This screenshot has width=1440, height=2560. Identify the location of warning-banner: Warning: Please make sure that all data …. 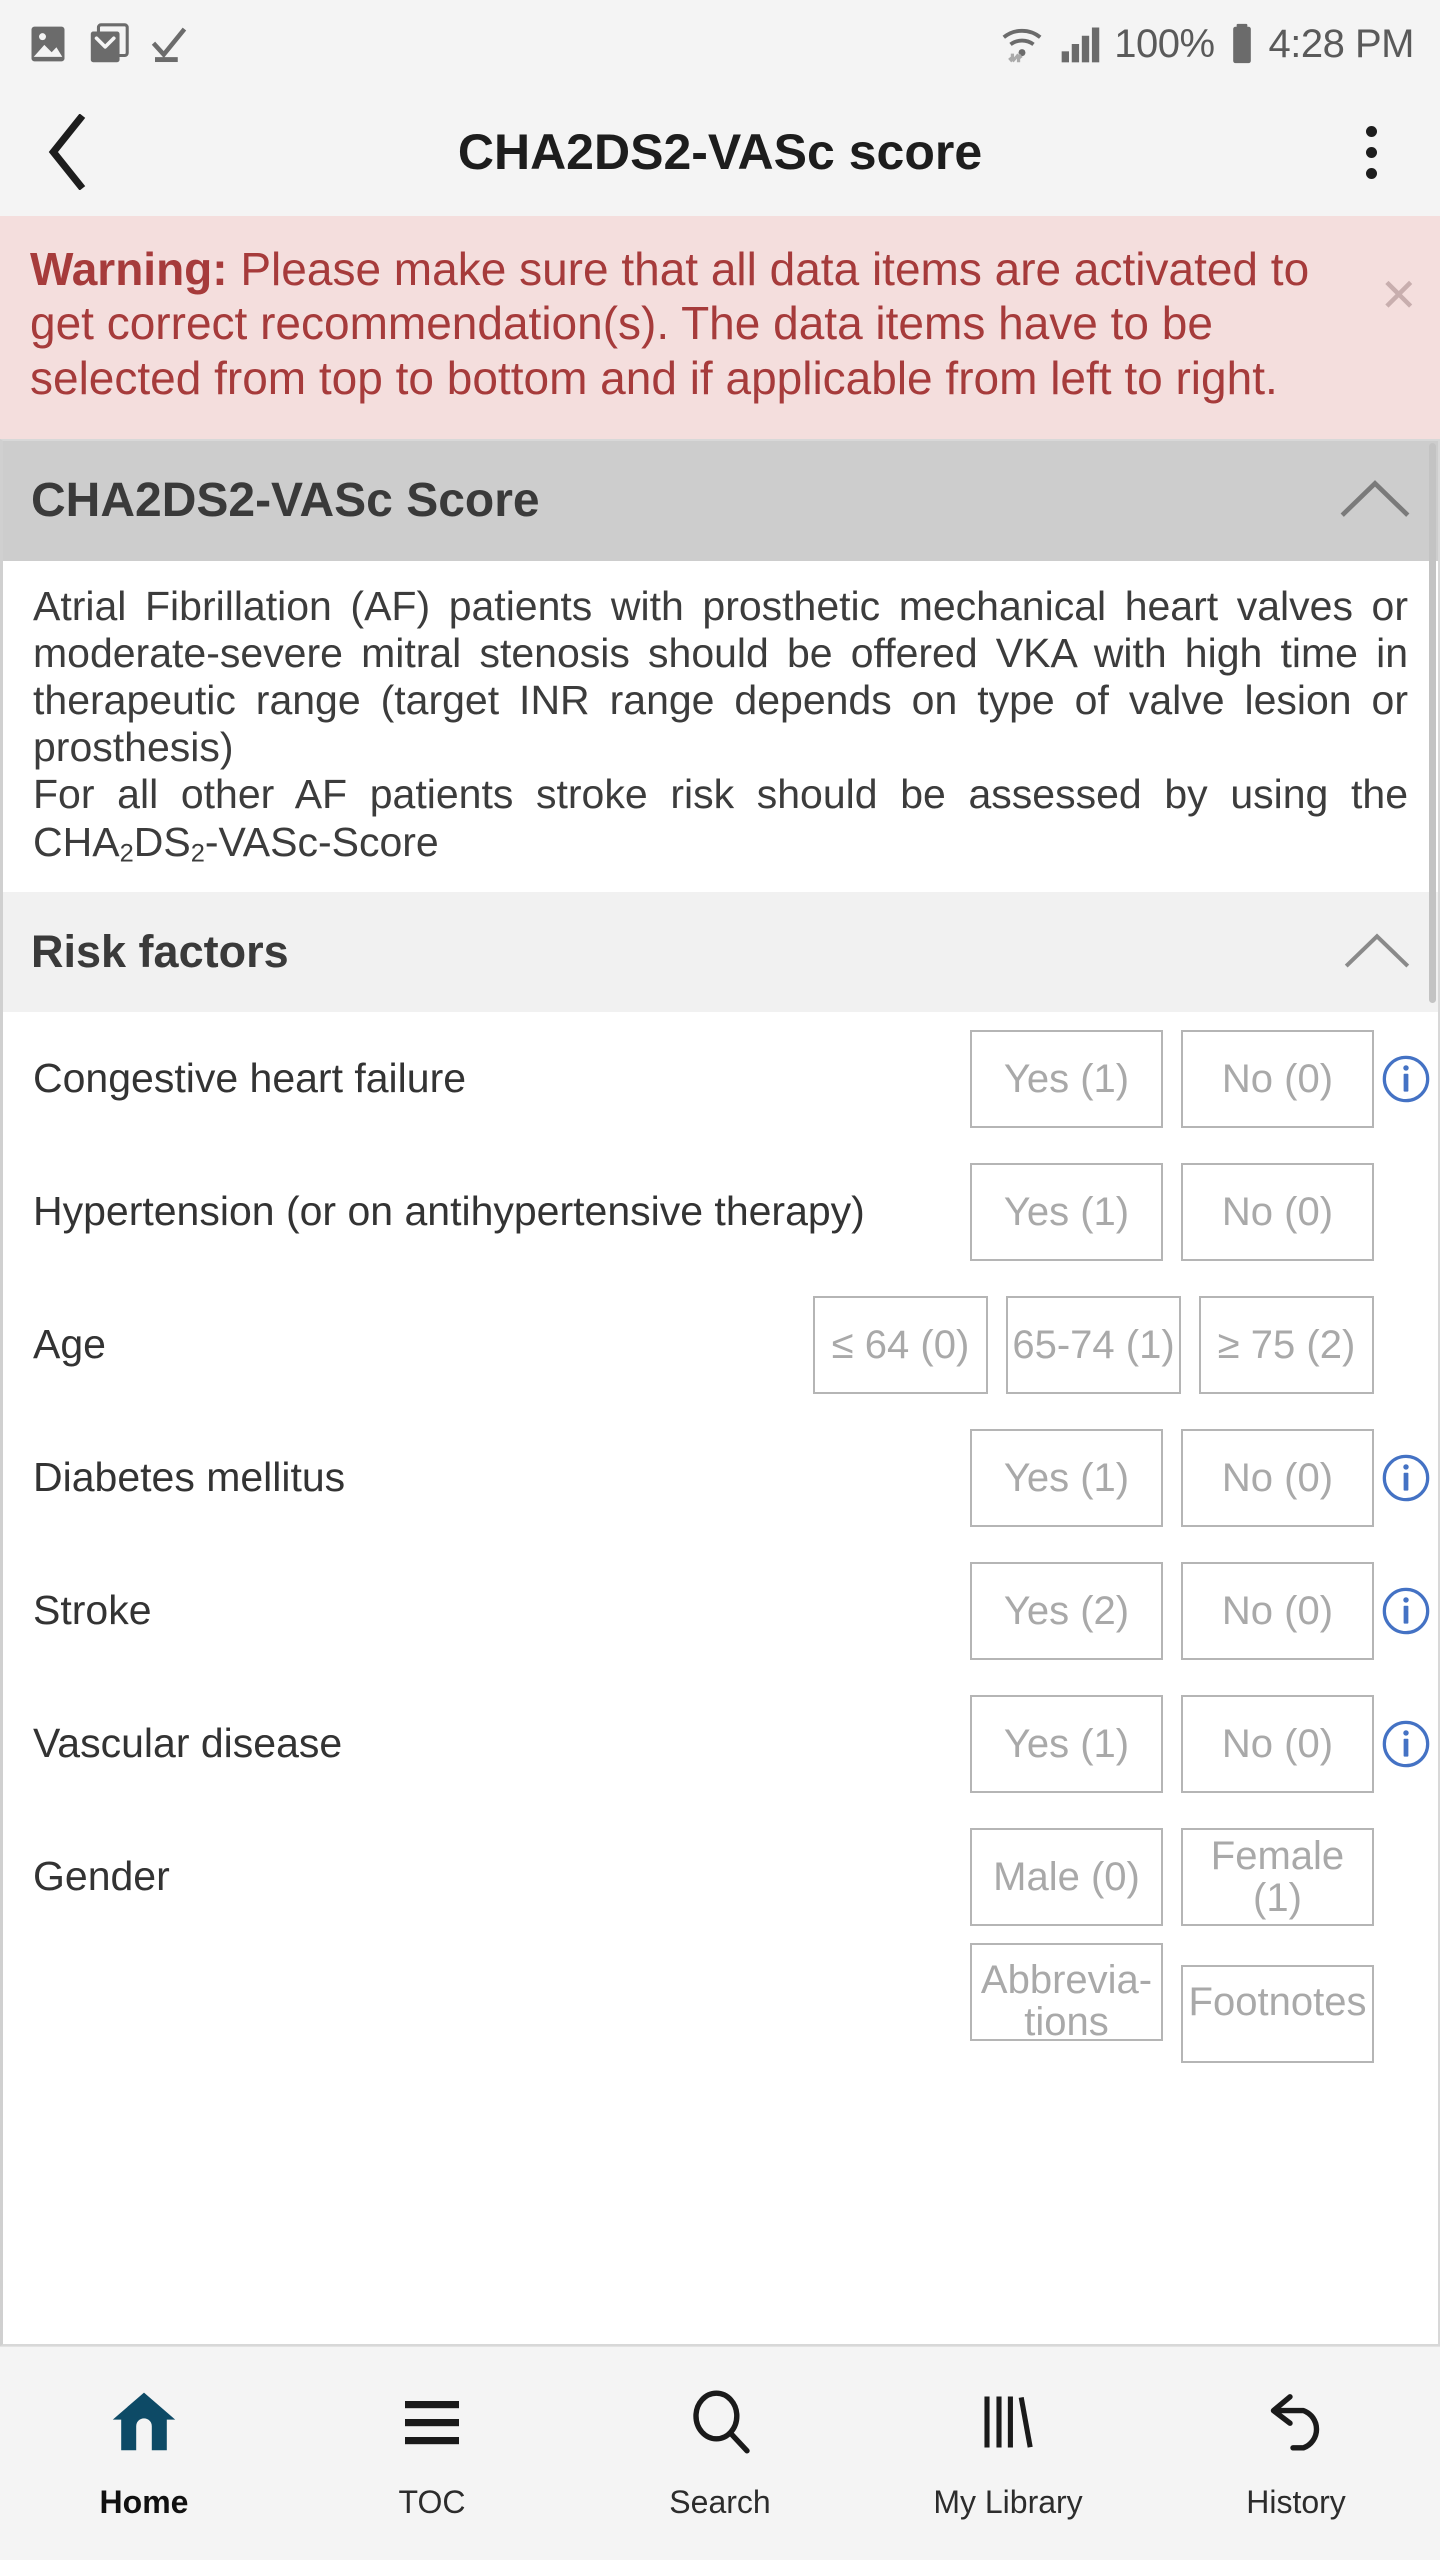
(720, 327).